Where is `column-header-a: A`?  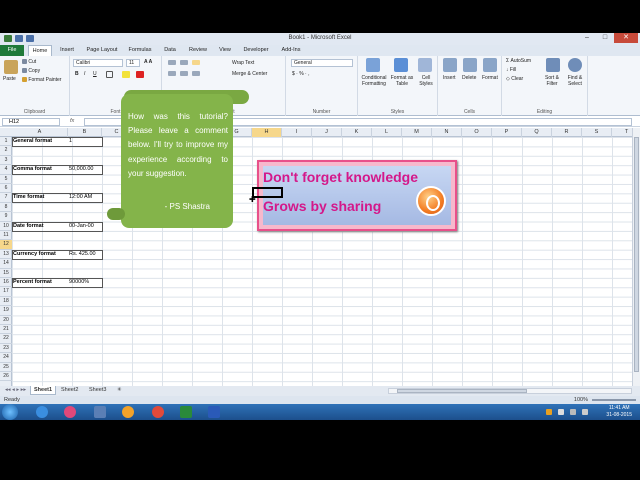 column-header-a: A is located at coordinates (40, 132).